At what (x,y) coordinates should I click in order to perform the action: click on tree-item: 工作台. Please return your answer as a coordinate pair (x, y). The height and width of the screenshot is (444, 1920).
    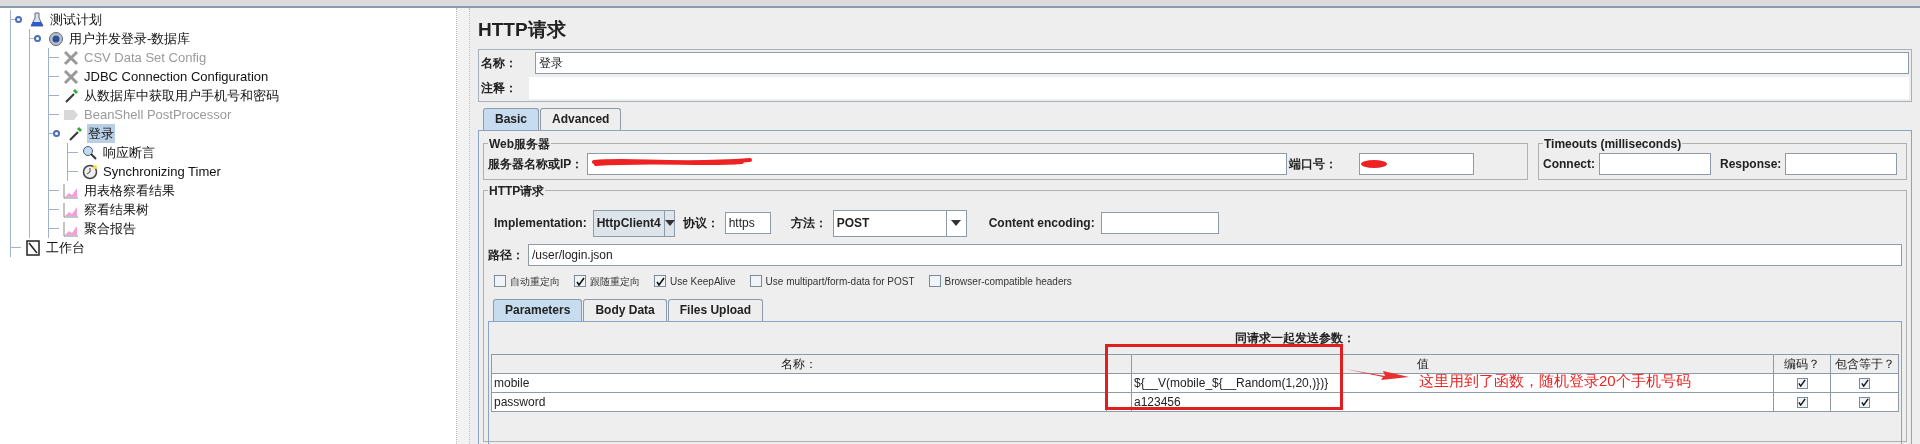
    Looking at the image, I should click on (65, 247).